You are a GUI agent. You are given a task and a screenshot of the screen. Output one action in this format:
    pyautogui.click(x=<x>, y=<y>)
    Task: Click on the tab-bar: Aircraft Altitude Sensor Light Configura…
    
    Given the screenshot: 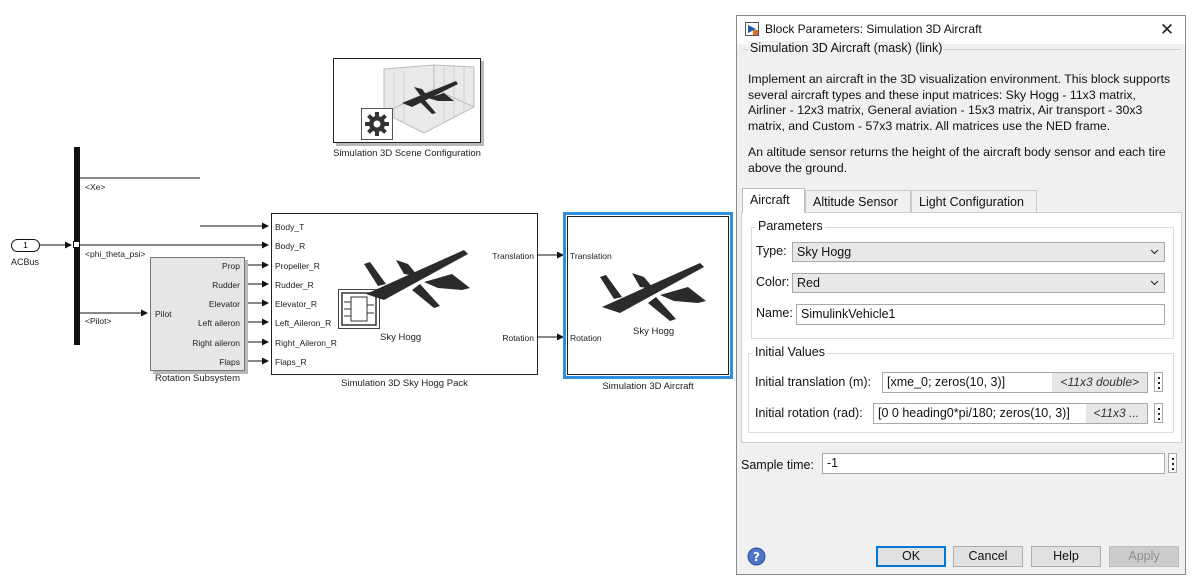 What is the action you would take?
    pyautogui.click(x=962, y=200)
    